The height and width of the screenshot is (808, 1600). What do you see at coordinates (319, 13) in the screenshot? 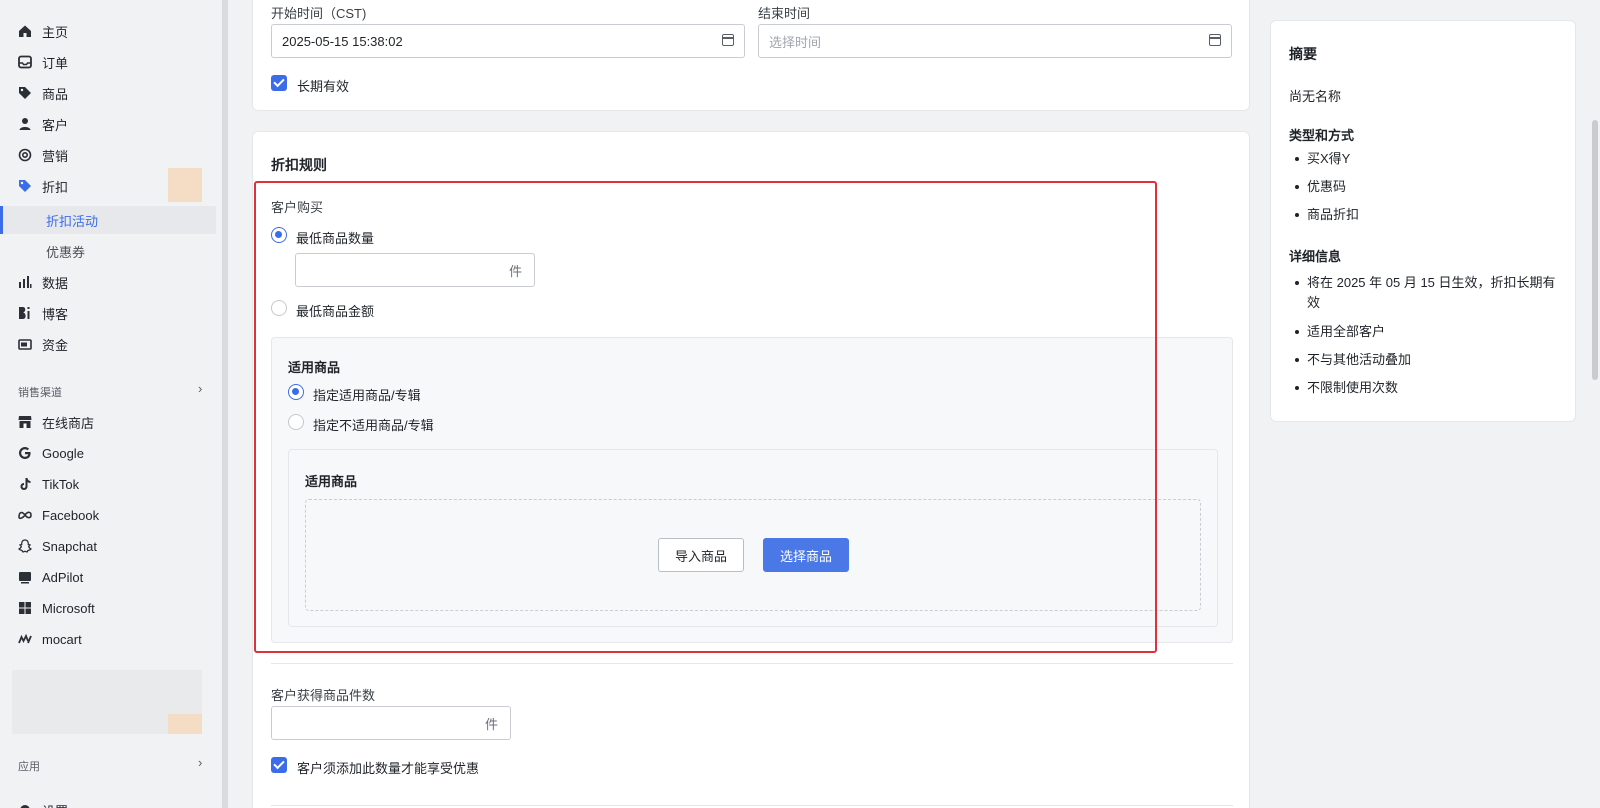
I see `start-time-label: 开始时间（CST)` at bounding box center [319, 13].